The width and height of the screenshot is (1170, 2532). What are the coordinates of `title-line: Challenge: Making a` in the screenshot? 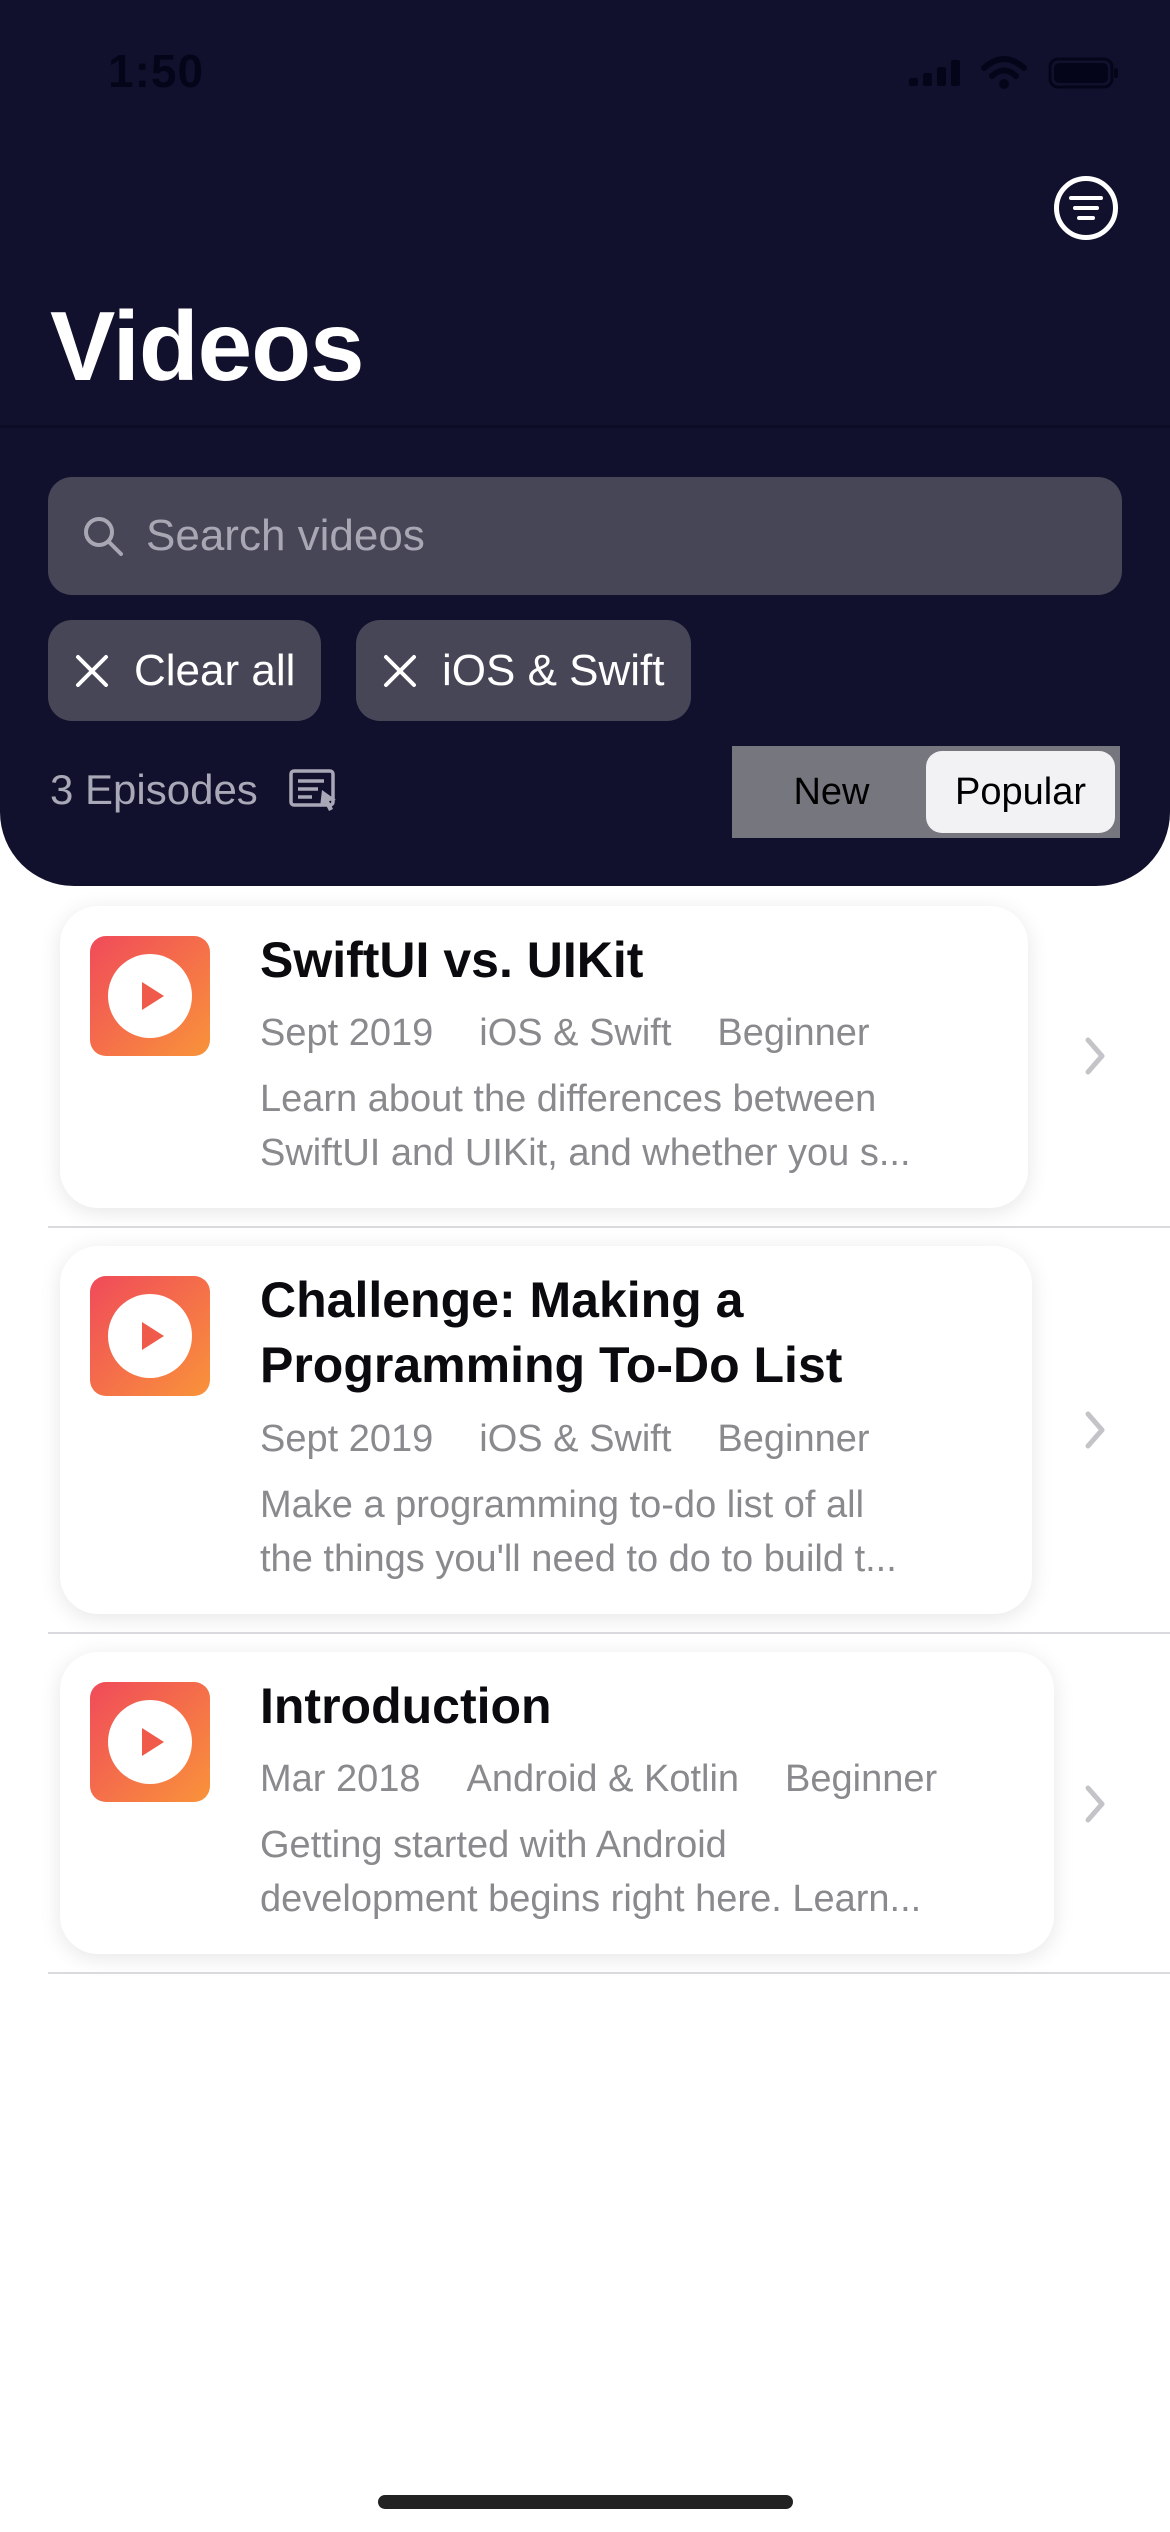 It's located at (502, 1300).